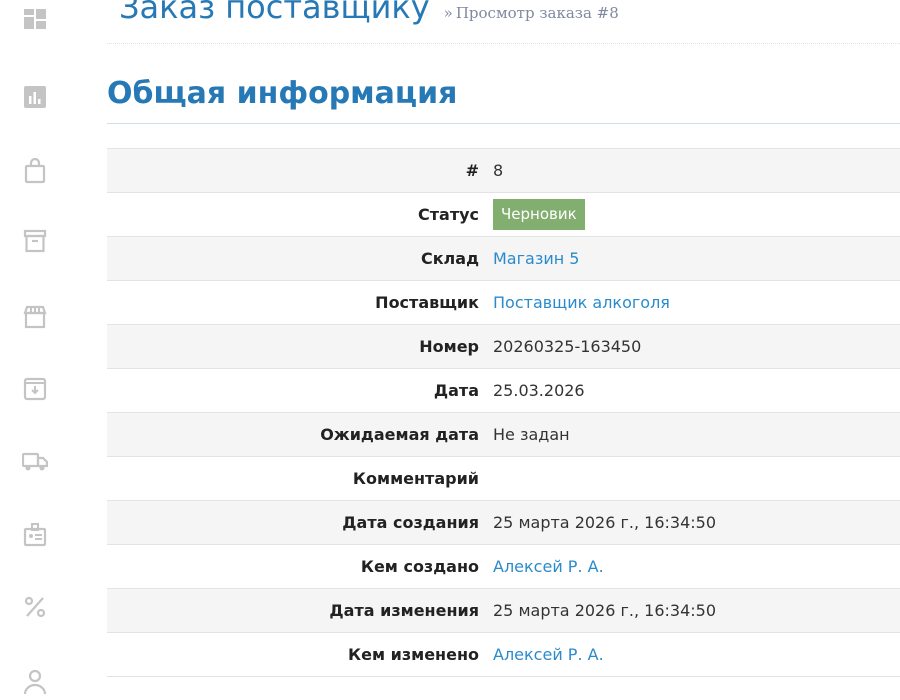  I want to click on table-row: Кем изменено Алексей Р. А., so click(503, 654).